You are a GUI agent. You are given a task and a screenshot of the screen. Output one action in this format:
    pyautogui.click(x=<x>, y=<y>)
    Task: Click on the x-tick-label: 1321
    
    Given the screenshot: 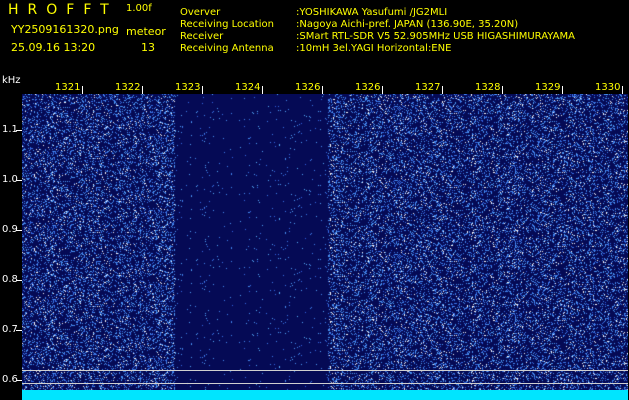 What is the action you would take?
    pyautogui.click(x=68, y=87)
    